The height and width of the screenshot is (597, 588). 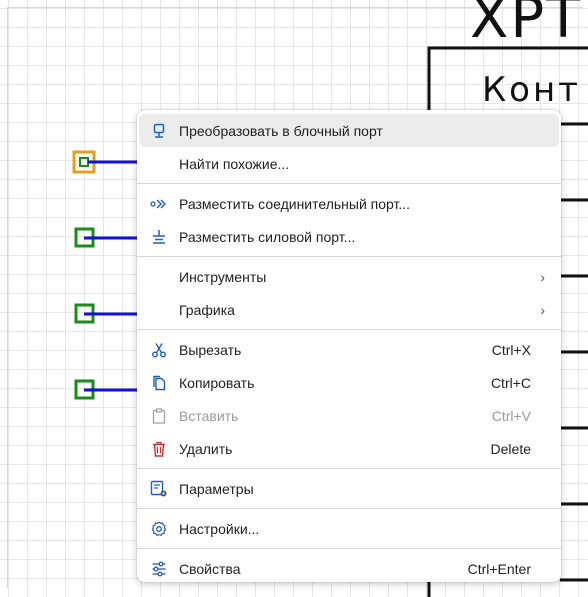 I want to click on power-port-icon, so click(x=159, y=236).